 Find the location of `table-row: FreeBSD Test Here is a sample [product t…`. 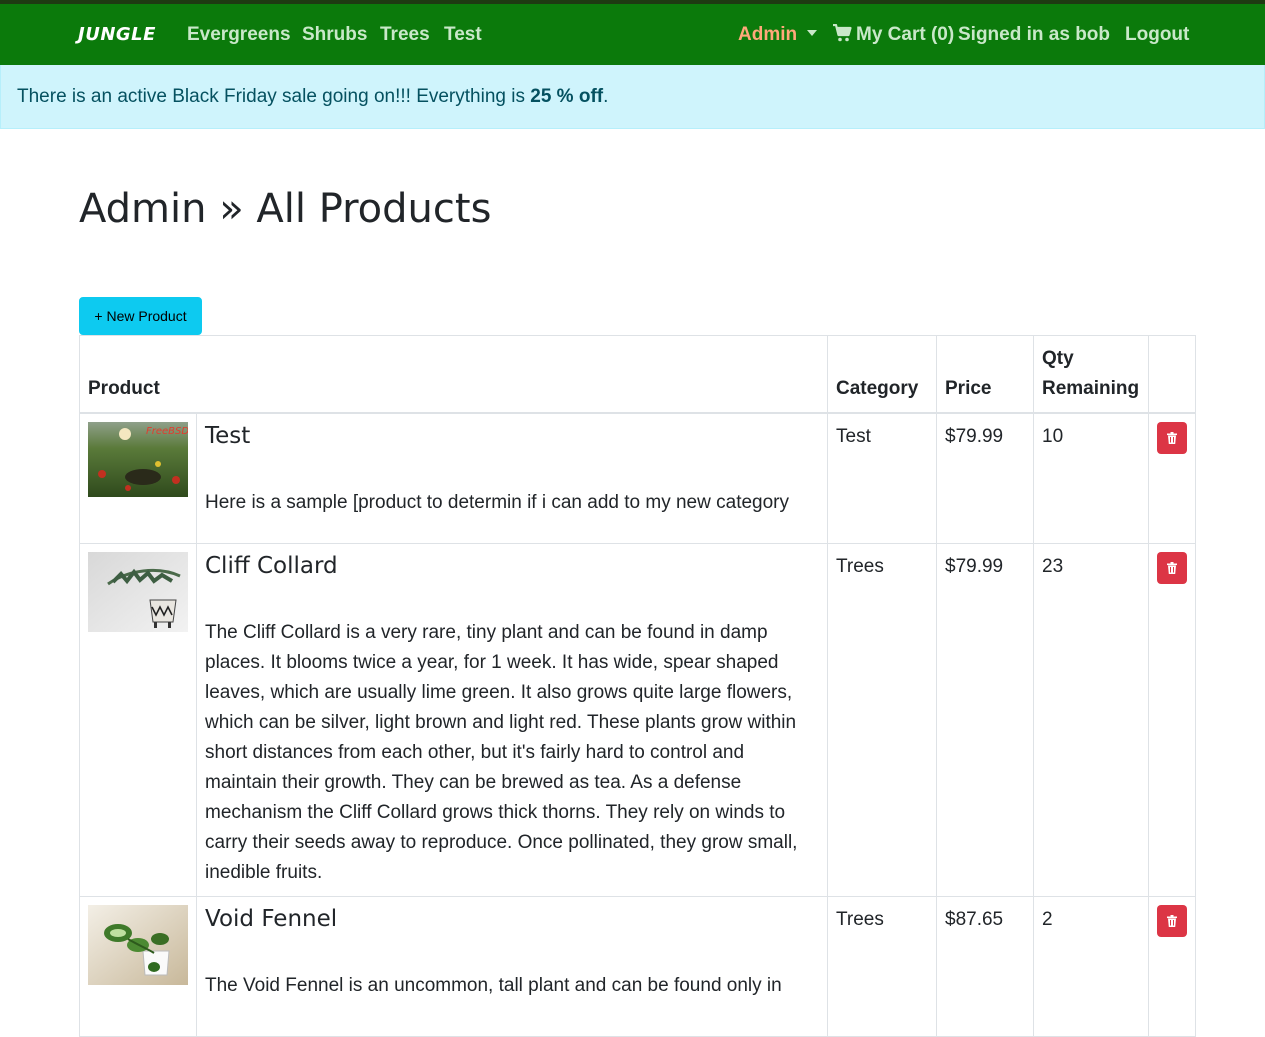

table-row: FreeBSD Test Here is a sample [product t… is located at coordinates (637, 478).